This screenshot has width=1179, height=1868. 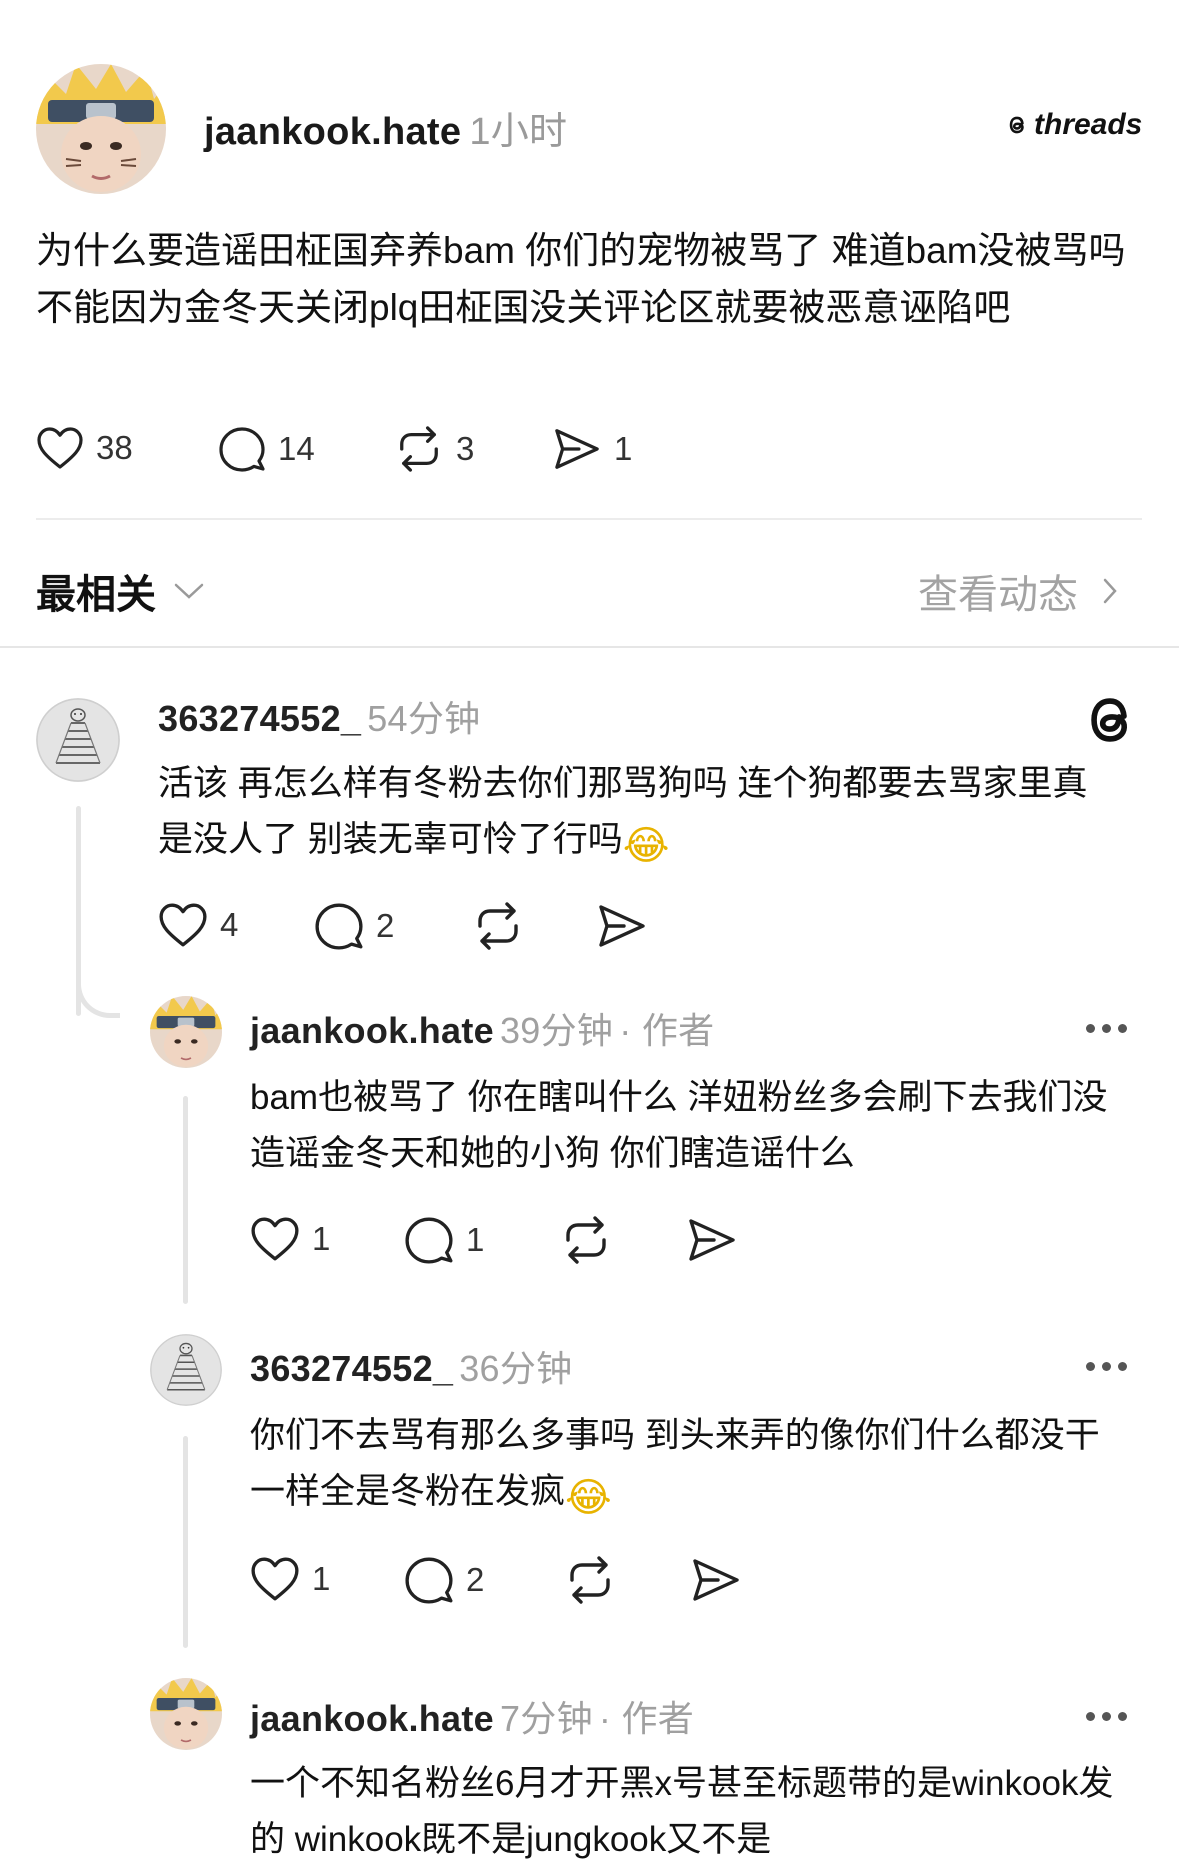 I want to click on threads-logo-icon, so click(x=1017, y=125).